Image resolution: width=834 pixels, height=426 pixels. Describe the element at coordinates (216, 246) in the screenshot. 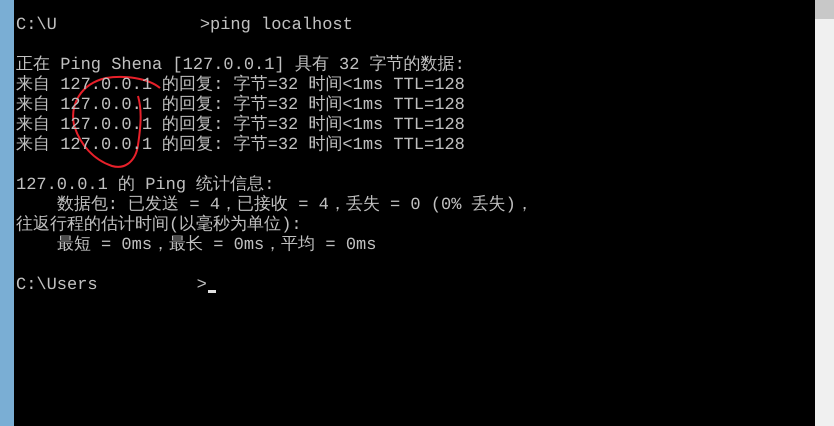

I see `output-line: 最短 = 0ms，最长 = 0ms，平均 = 0ms` at that location.